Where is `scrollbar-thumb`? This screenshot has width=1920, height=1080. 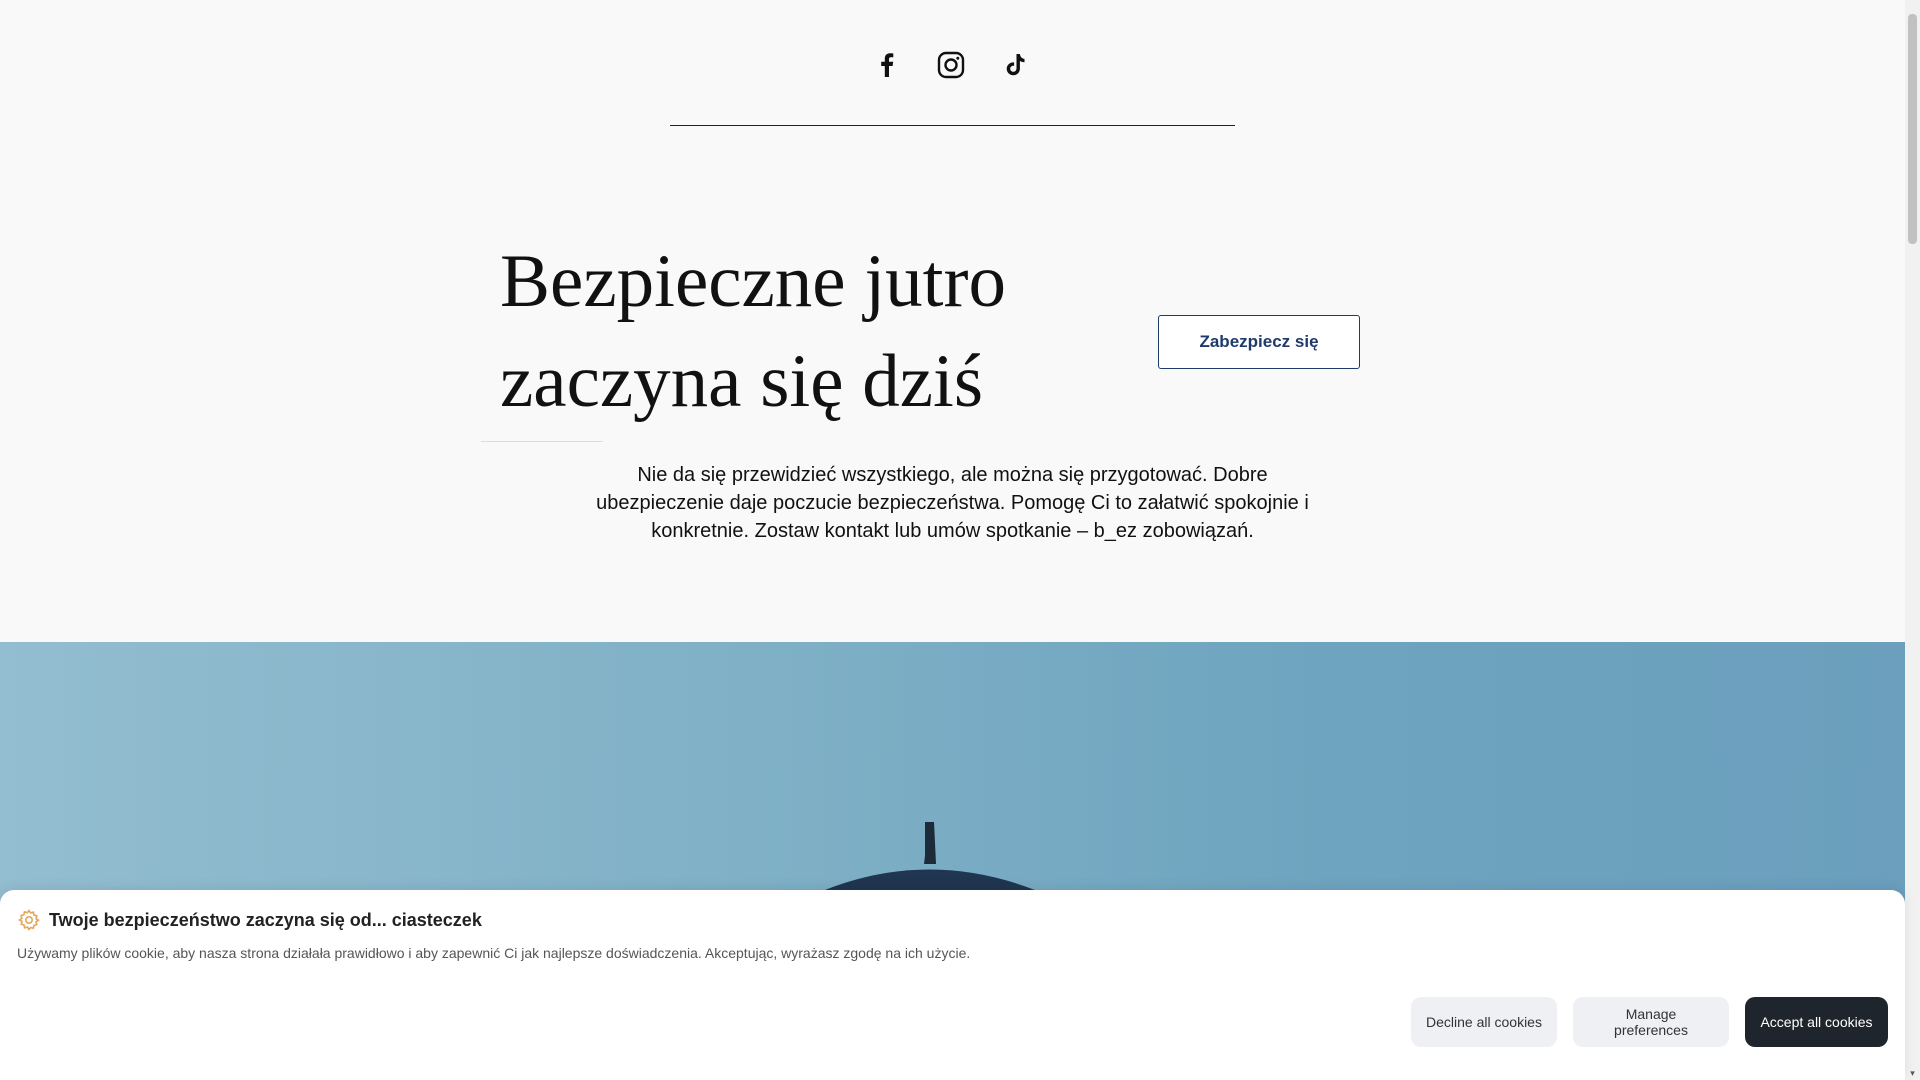
scrollbar-thumb is located at coordinates (1912, 129).